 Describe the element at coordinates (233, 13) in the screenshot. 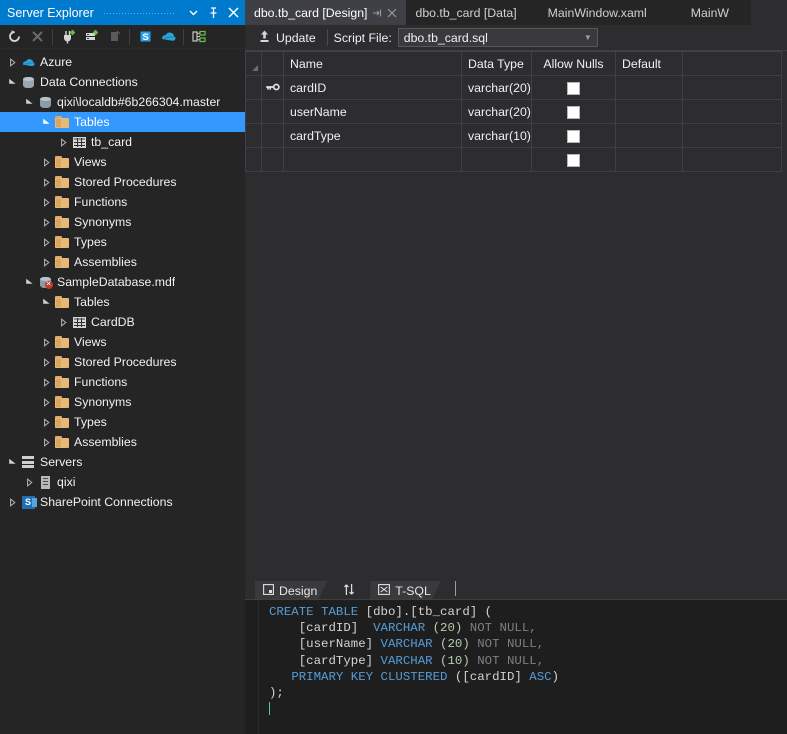

I see `close-icon` at that location.